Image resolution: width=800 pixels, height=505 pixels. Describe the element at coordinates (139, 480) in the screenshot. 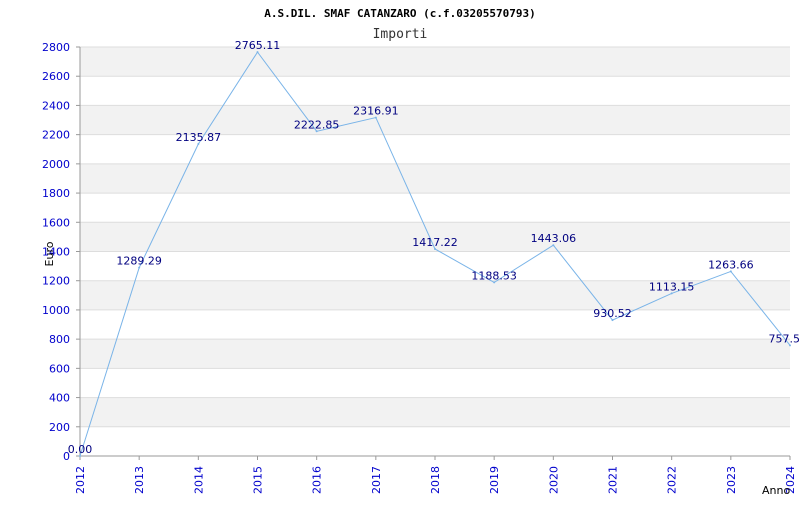

I see `x-tick-label: 2013` at that location.